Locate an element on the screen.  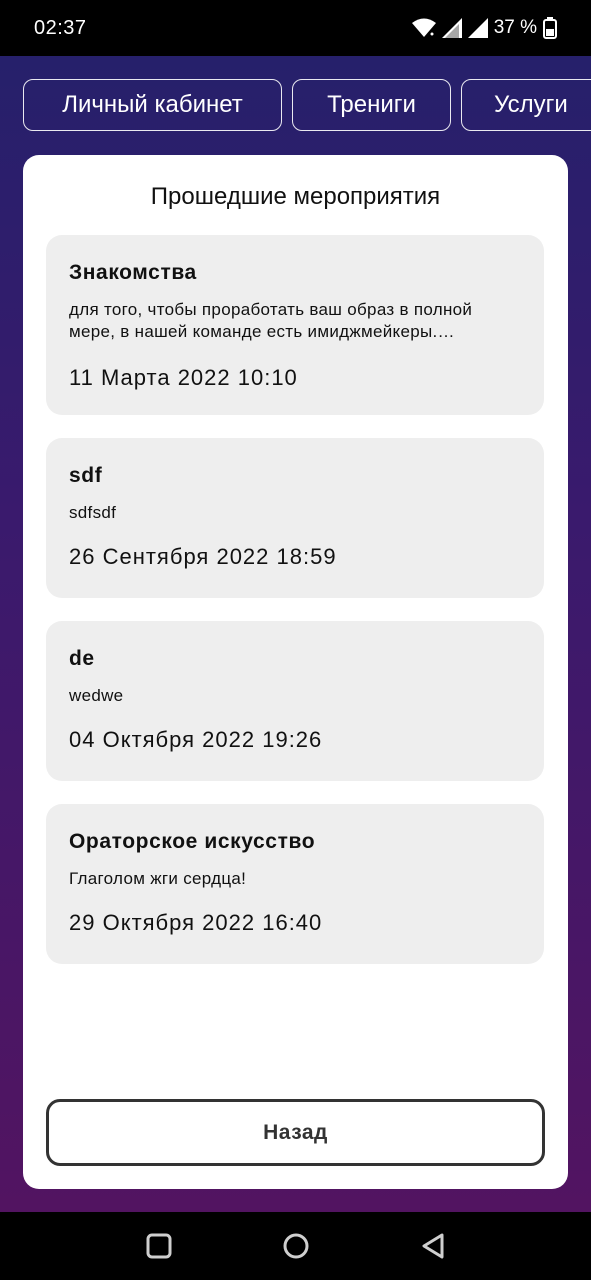
system-nav-bar is located at coordinates (295, 1246).